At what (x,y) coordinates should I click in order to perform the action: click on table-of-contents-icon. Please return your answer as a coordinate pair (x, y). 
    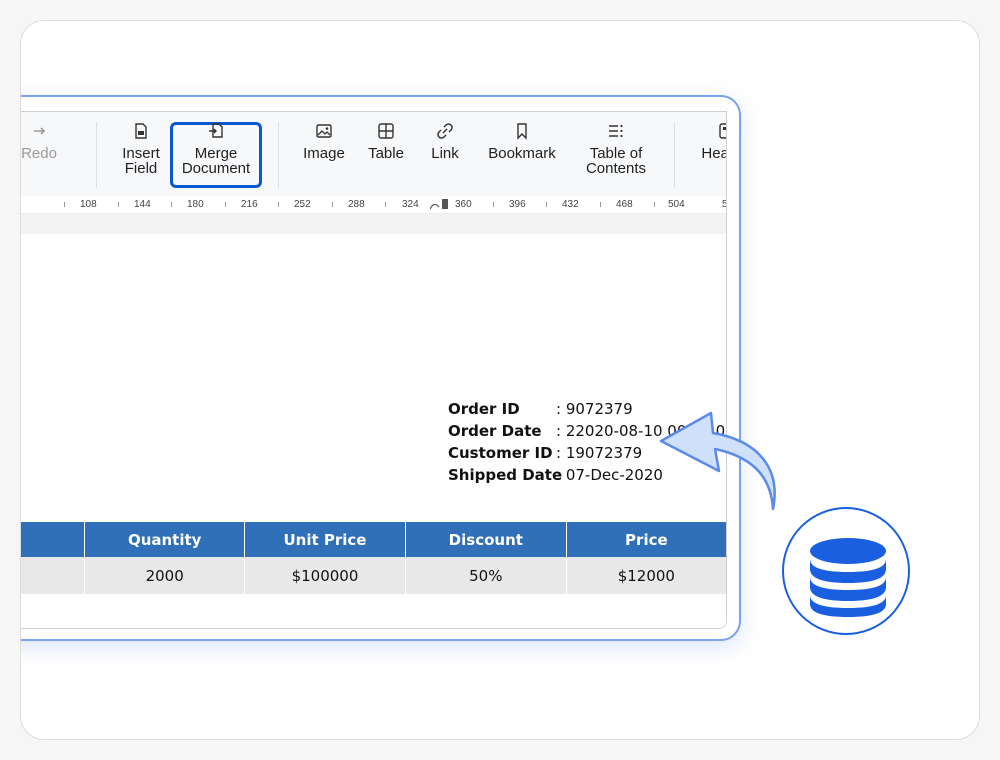
    Looking at the image, I should click on (616, 131).